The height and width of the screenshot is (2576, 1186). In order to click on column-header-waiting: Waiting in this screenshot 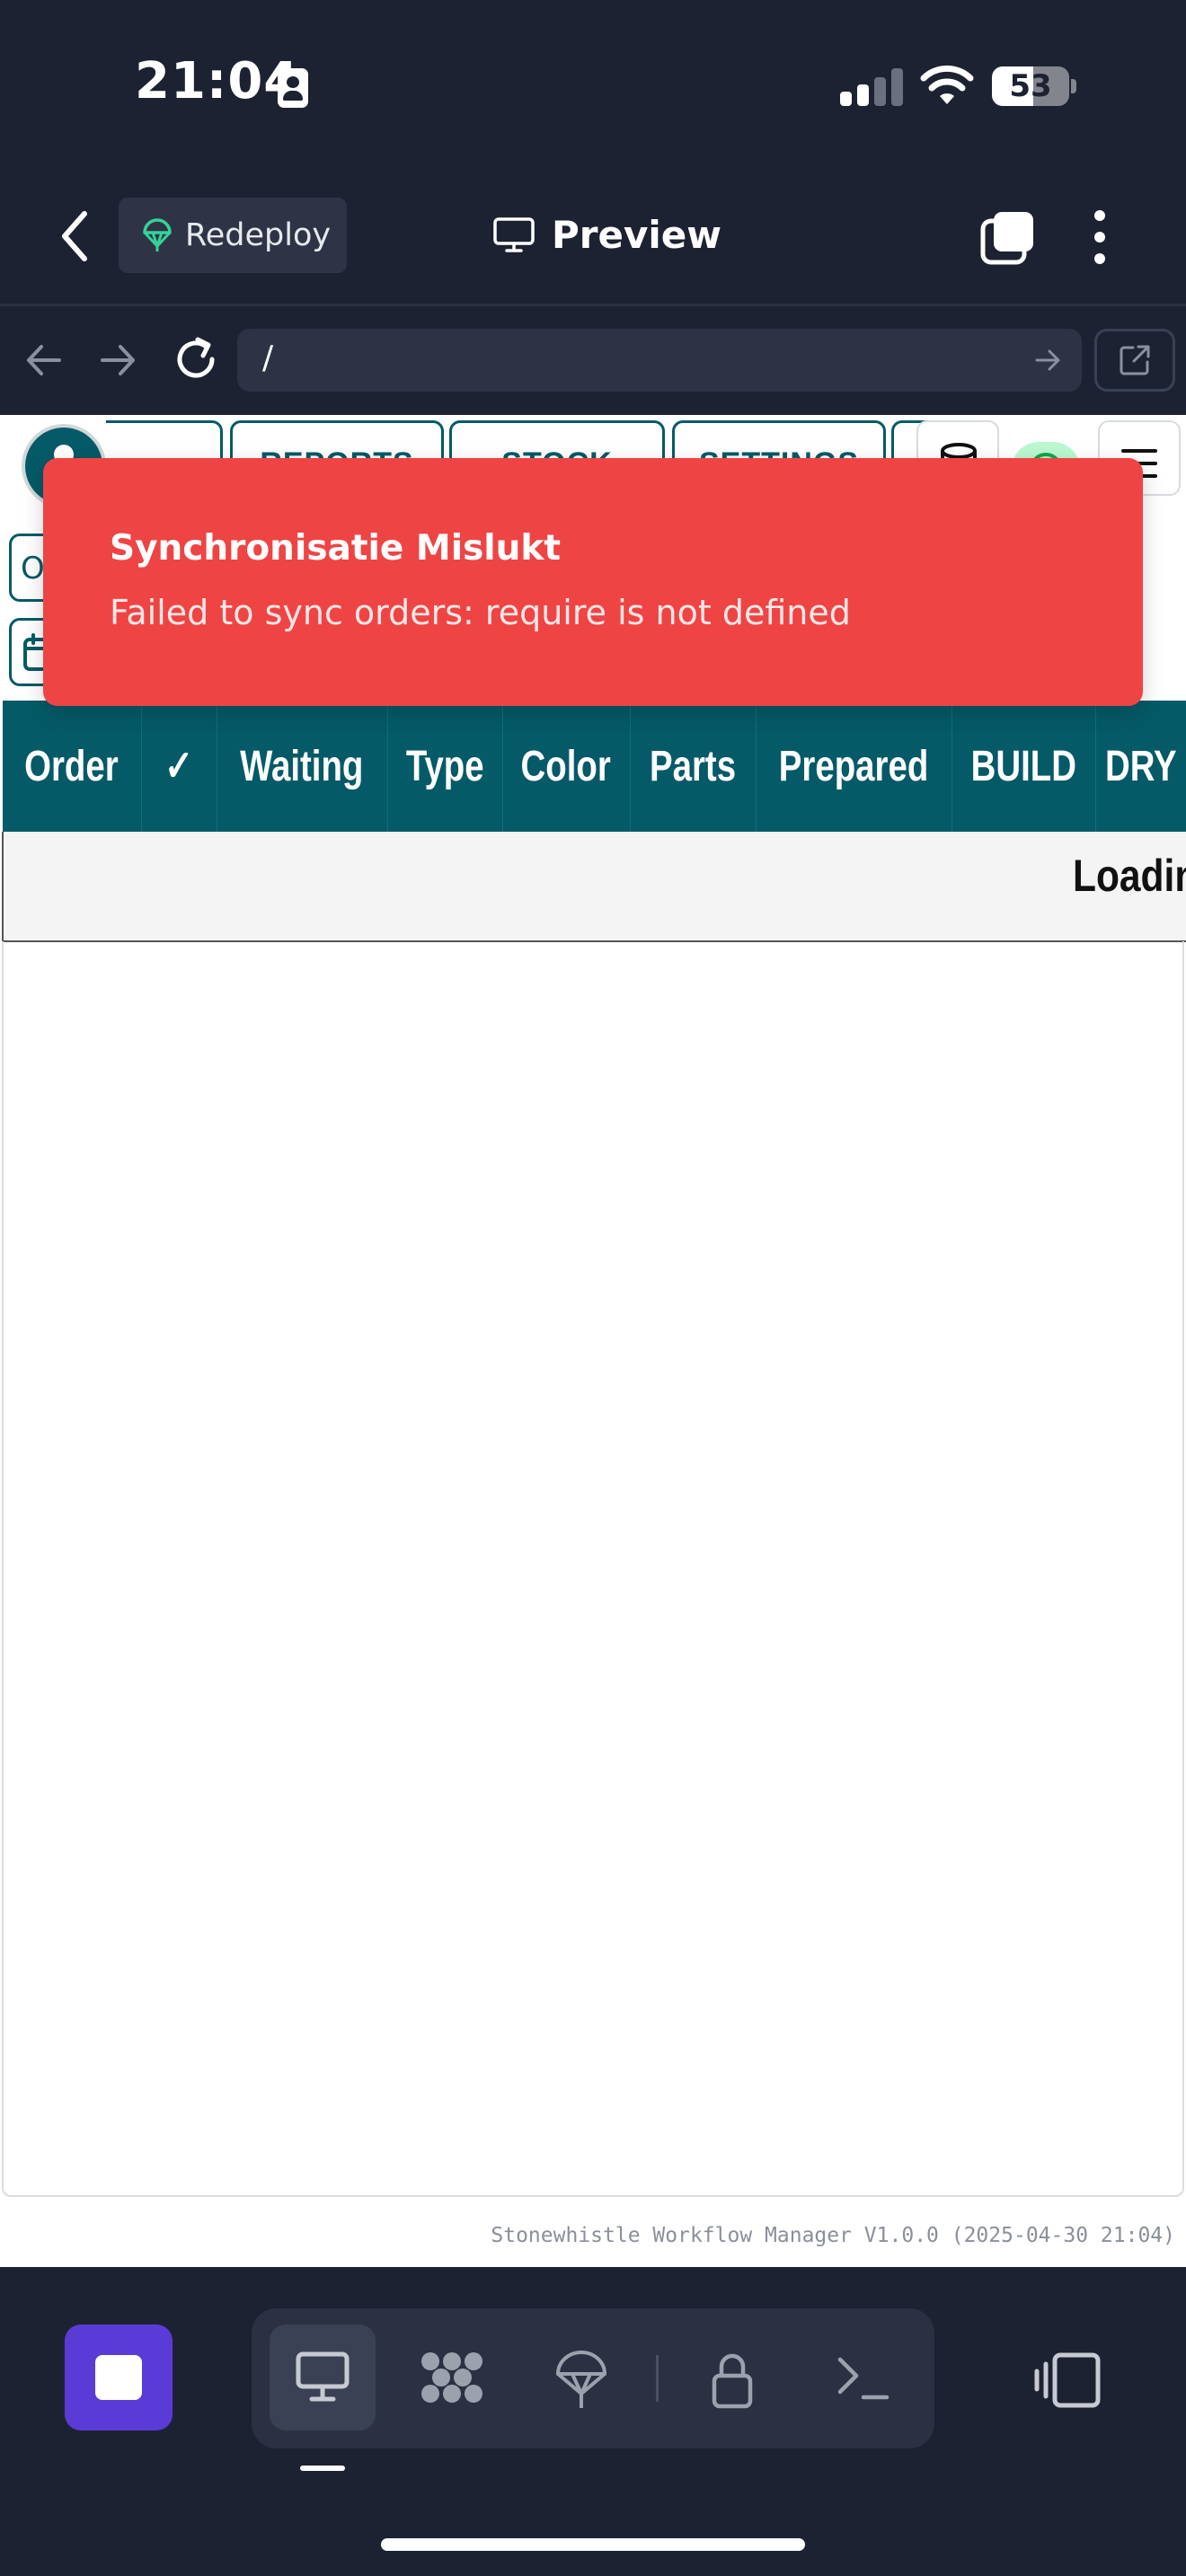, I will do `click(302, 766)`.